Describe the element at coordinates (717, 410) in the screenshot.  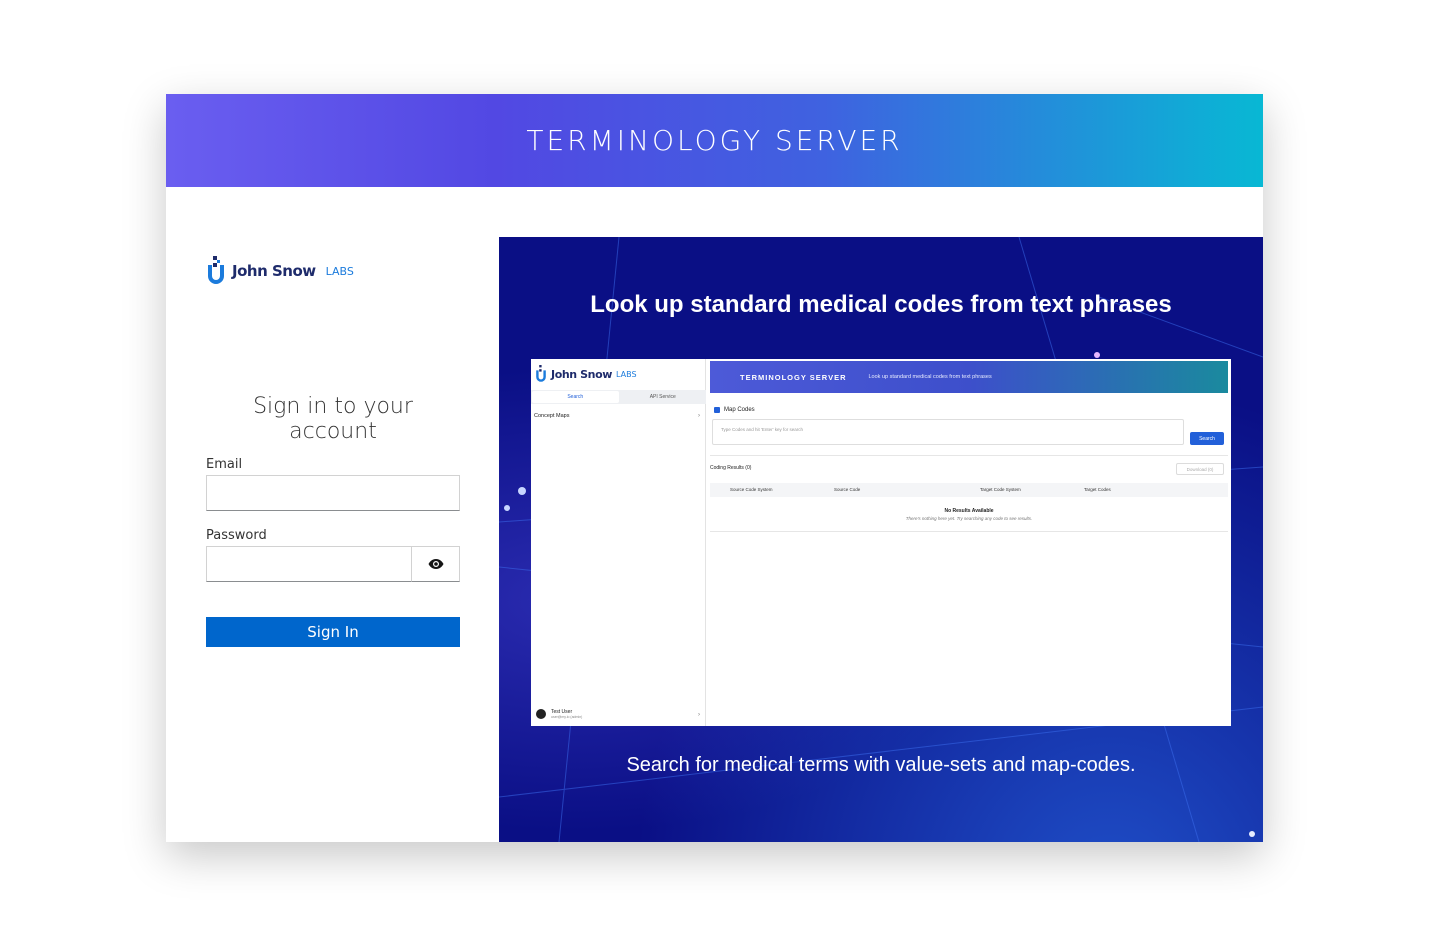
I see `preview-checkbox` at that location.